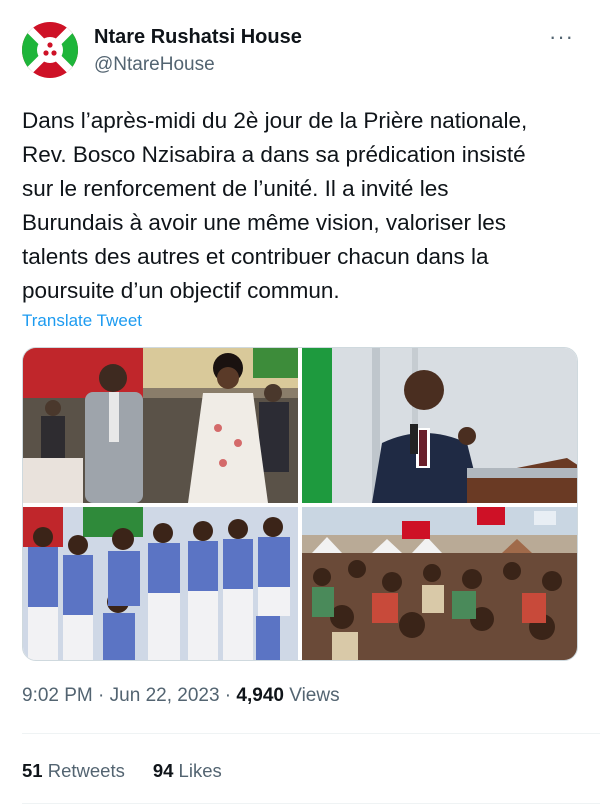 This screenshot has height=810, width=600. I want to click on likes-label: Likes, so click(197, 770).